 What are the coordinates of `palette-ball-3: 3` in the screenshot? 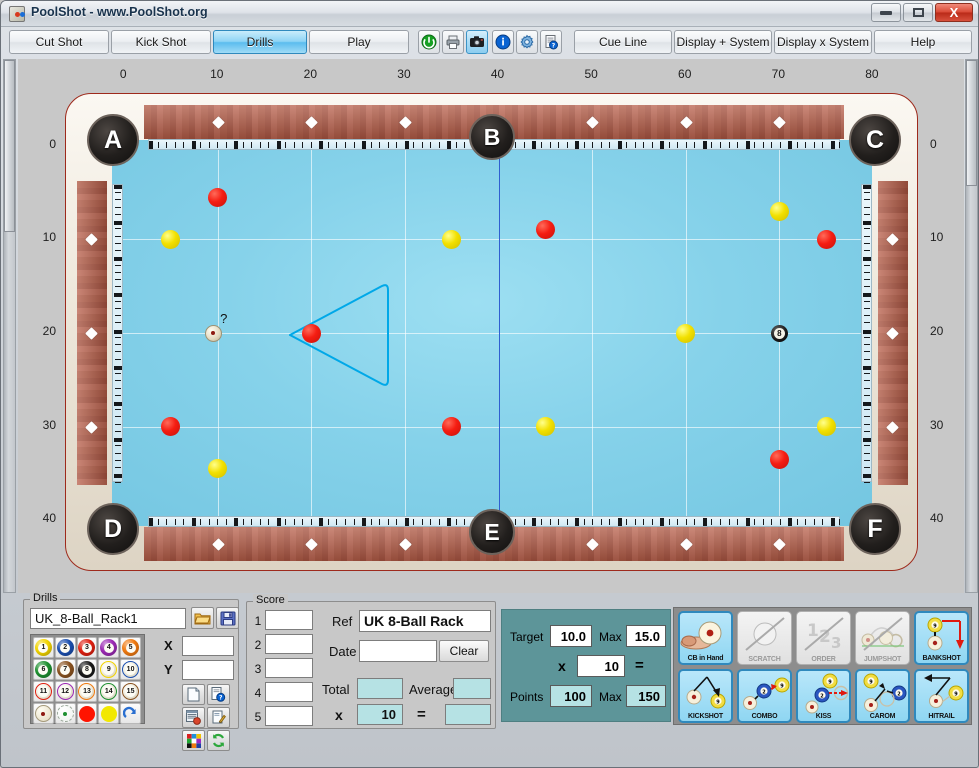 It's located at (87, 647).